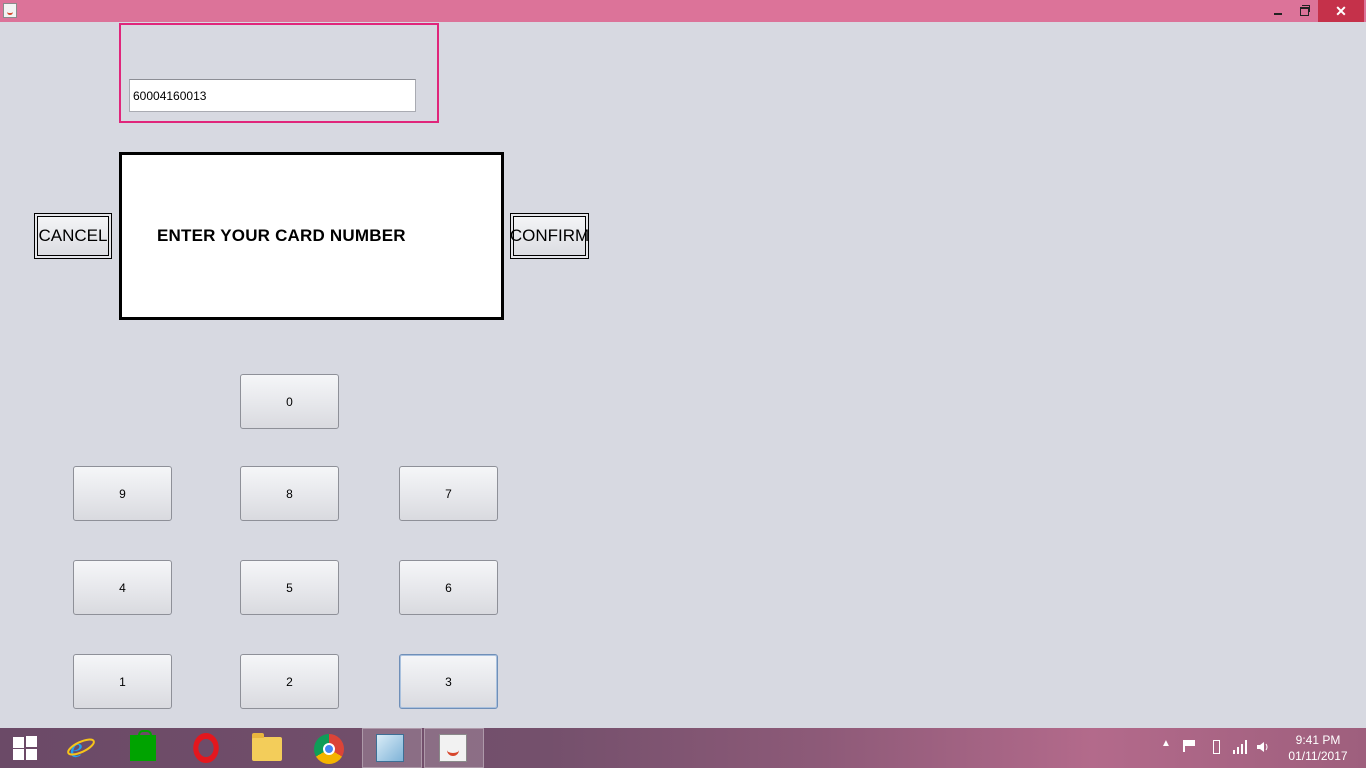 The height and width of the screenshot is (768, 1366). I want to click on keypad-button-5: 5, so click(289, 587).